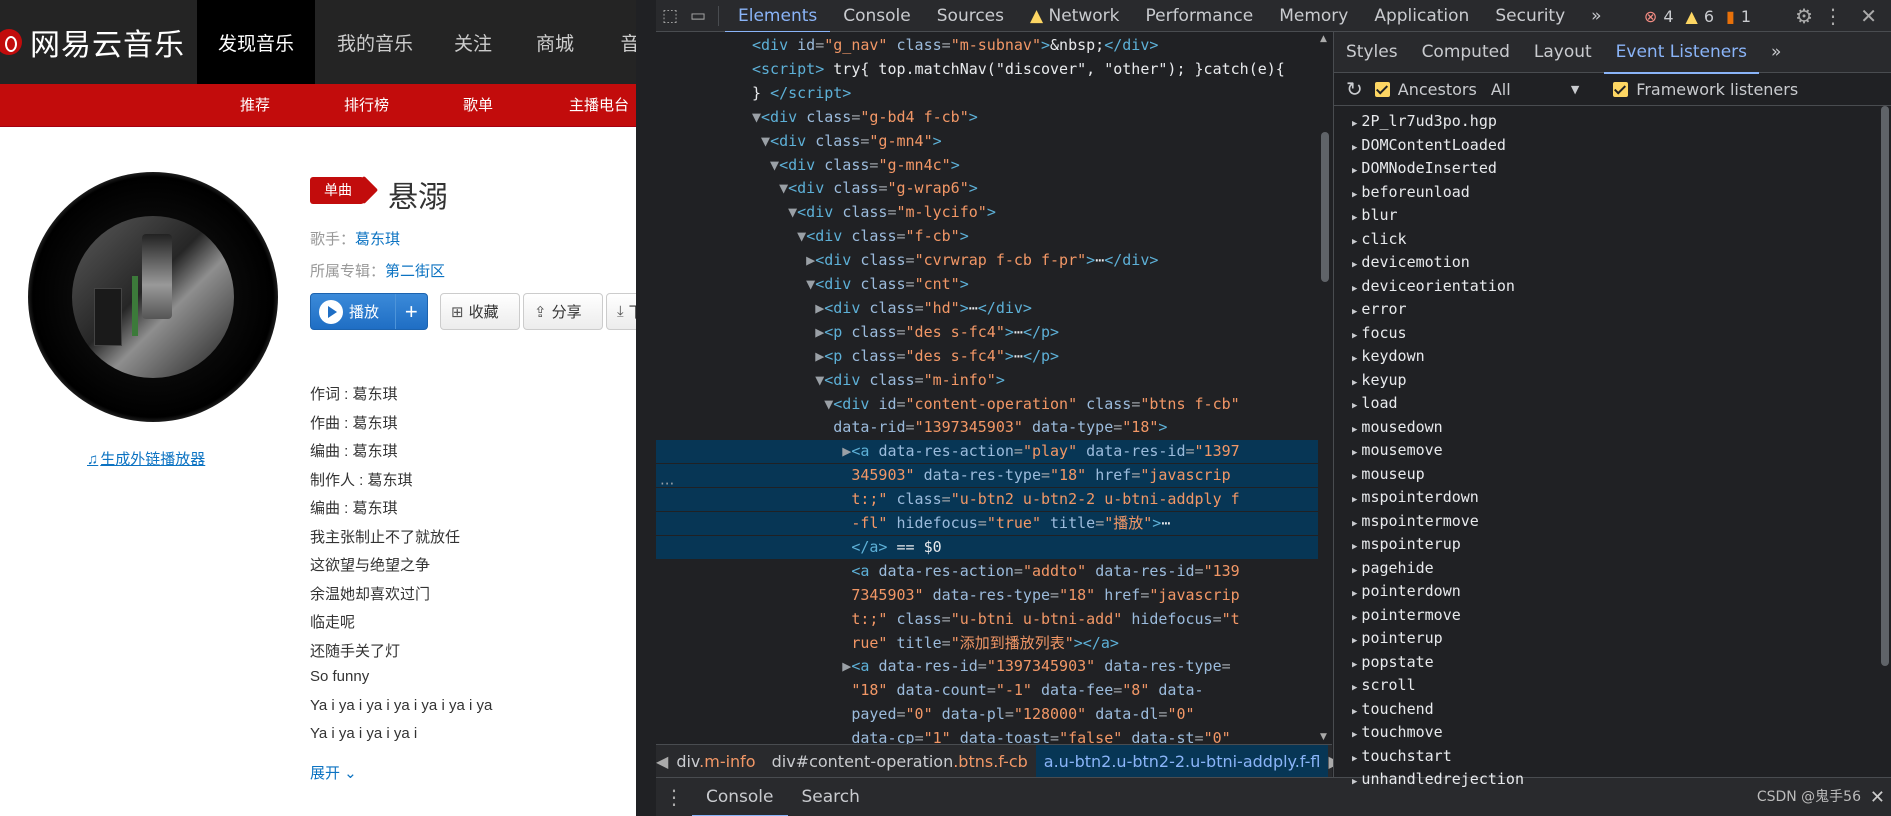  I want to click on dom-node-line: ▼<div class="g-wrap6">, so click(987, 188).